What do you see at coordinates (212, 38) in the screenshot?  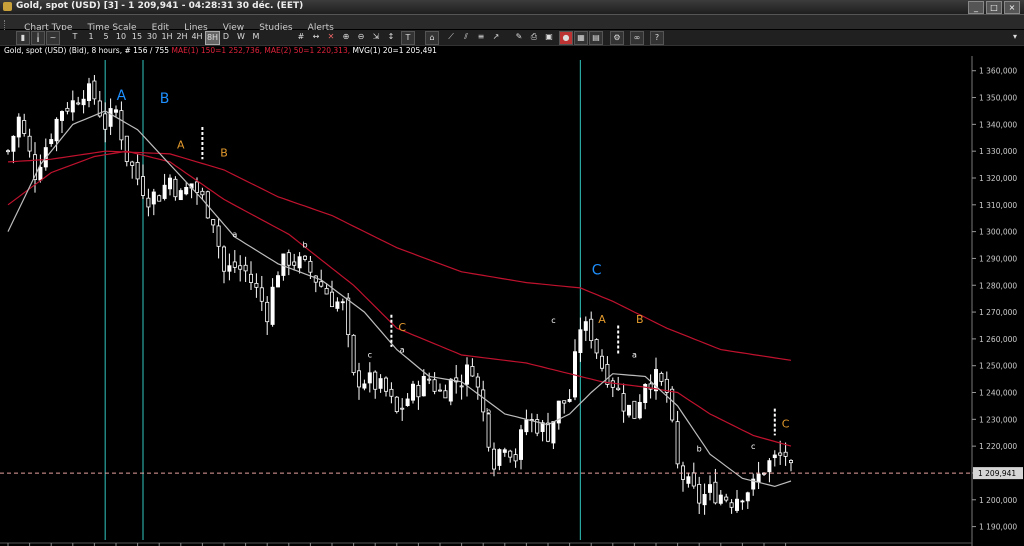 I see `timeframe-8h: 8H` at bounding box center [212, 38].